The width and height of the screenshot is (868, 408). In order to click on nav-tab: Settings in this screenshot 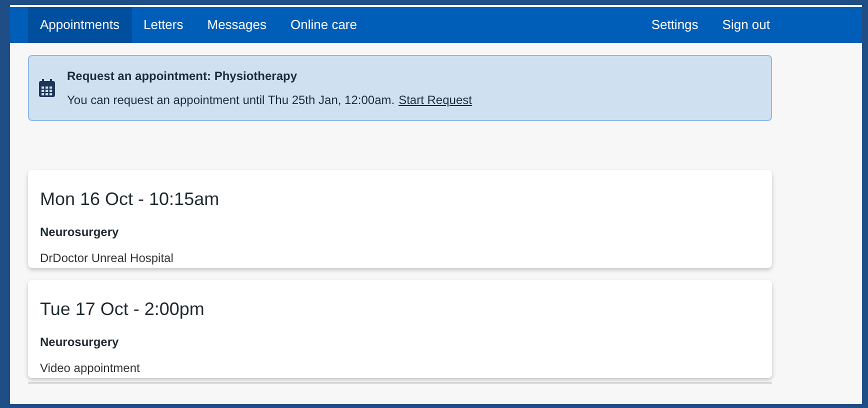, I will do `click(674, 25)`.